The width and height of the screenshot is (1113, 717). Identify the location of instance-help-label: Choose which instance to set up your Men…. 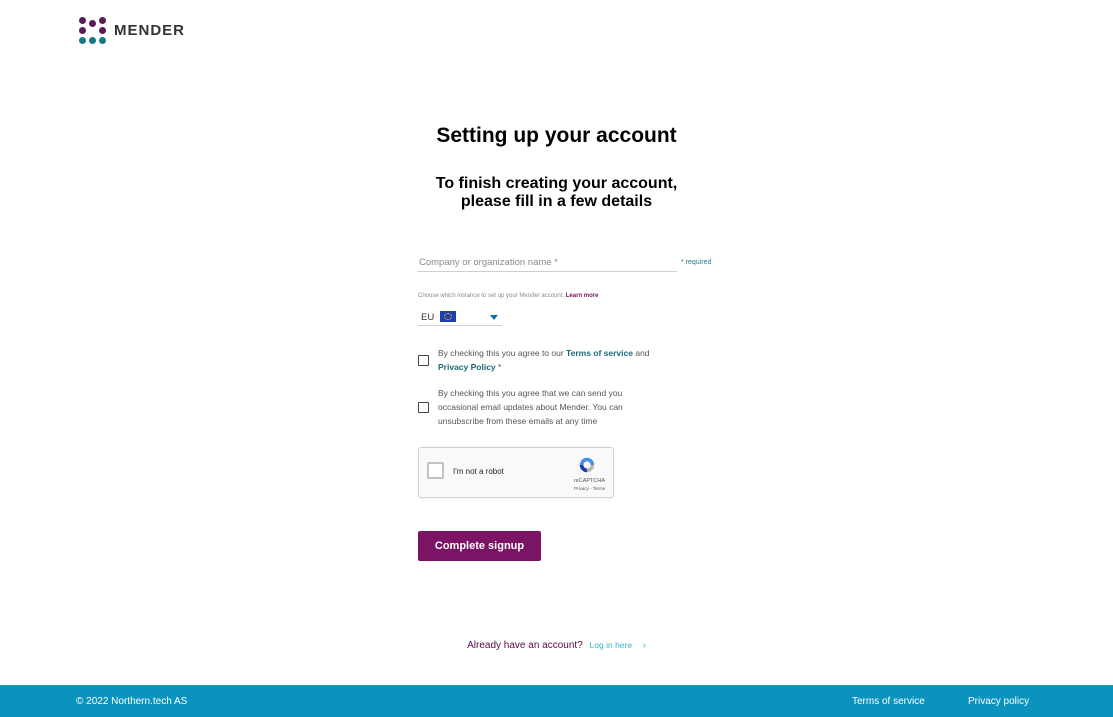
(491, 296).